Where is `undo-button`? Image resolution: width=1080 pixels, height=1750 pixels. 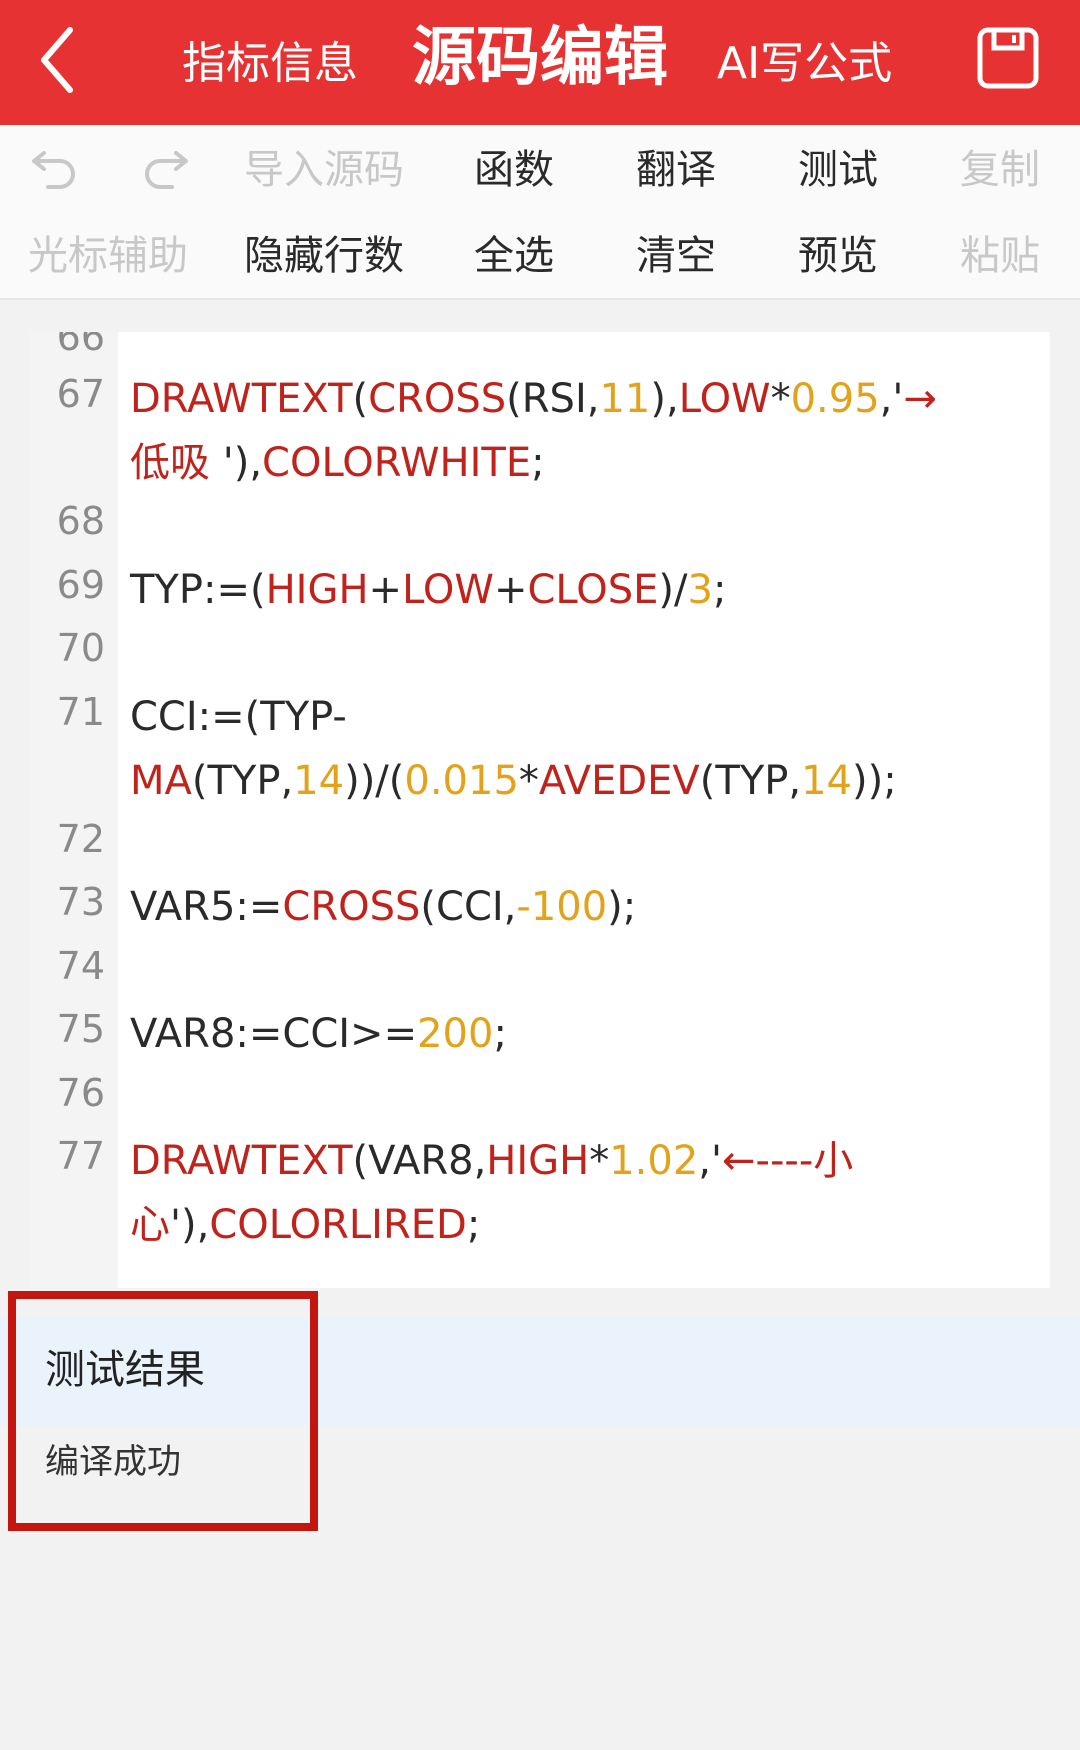
undo-button is located at coordinates (55, 166).